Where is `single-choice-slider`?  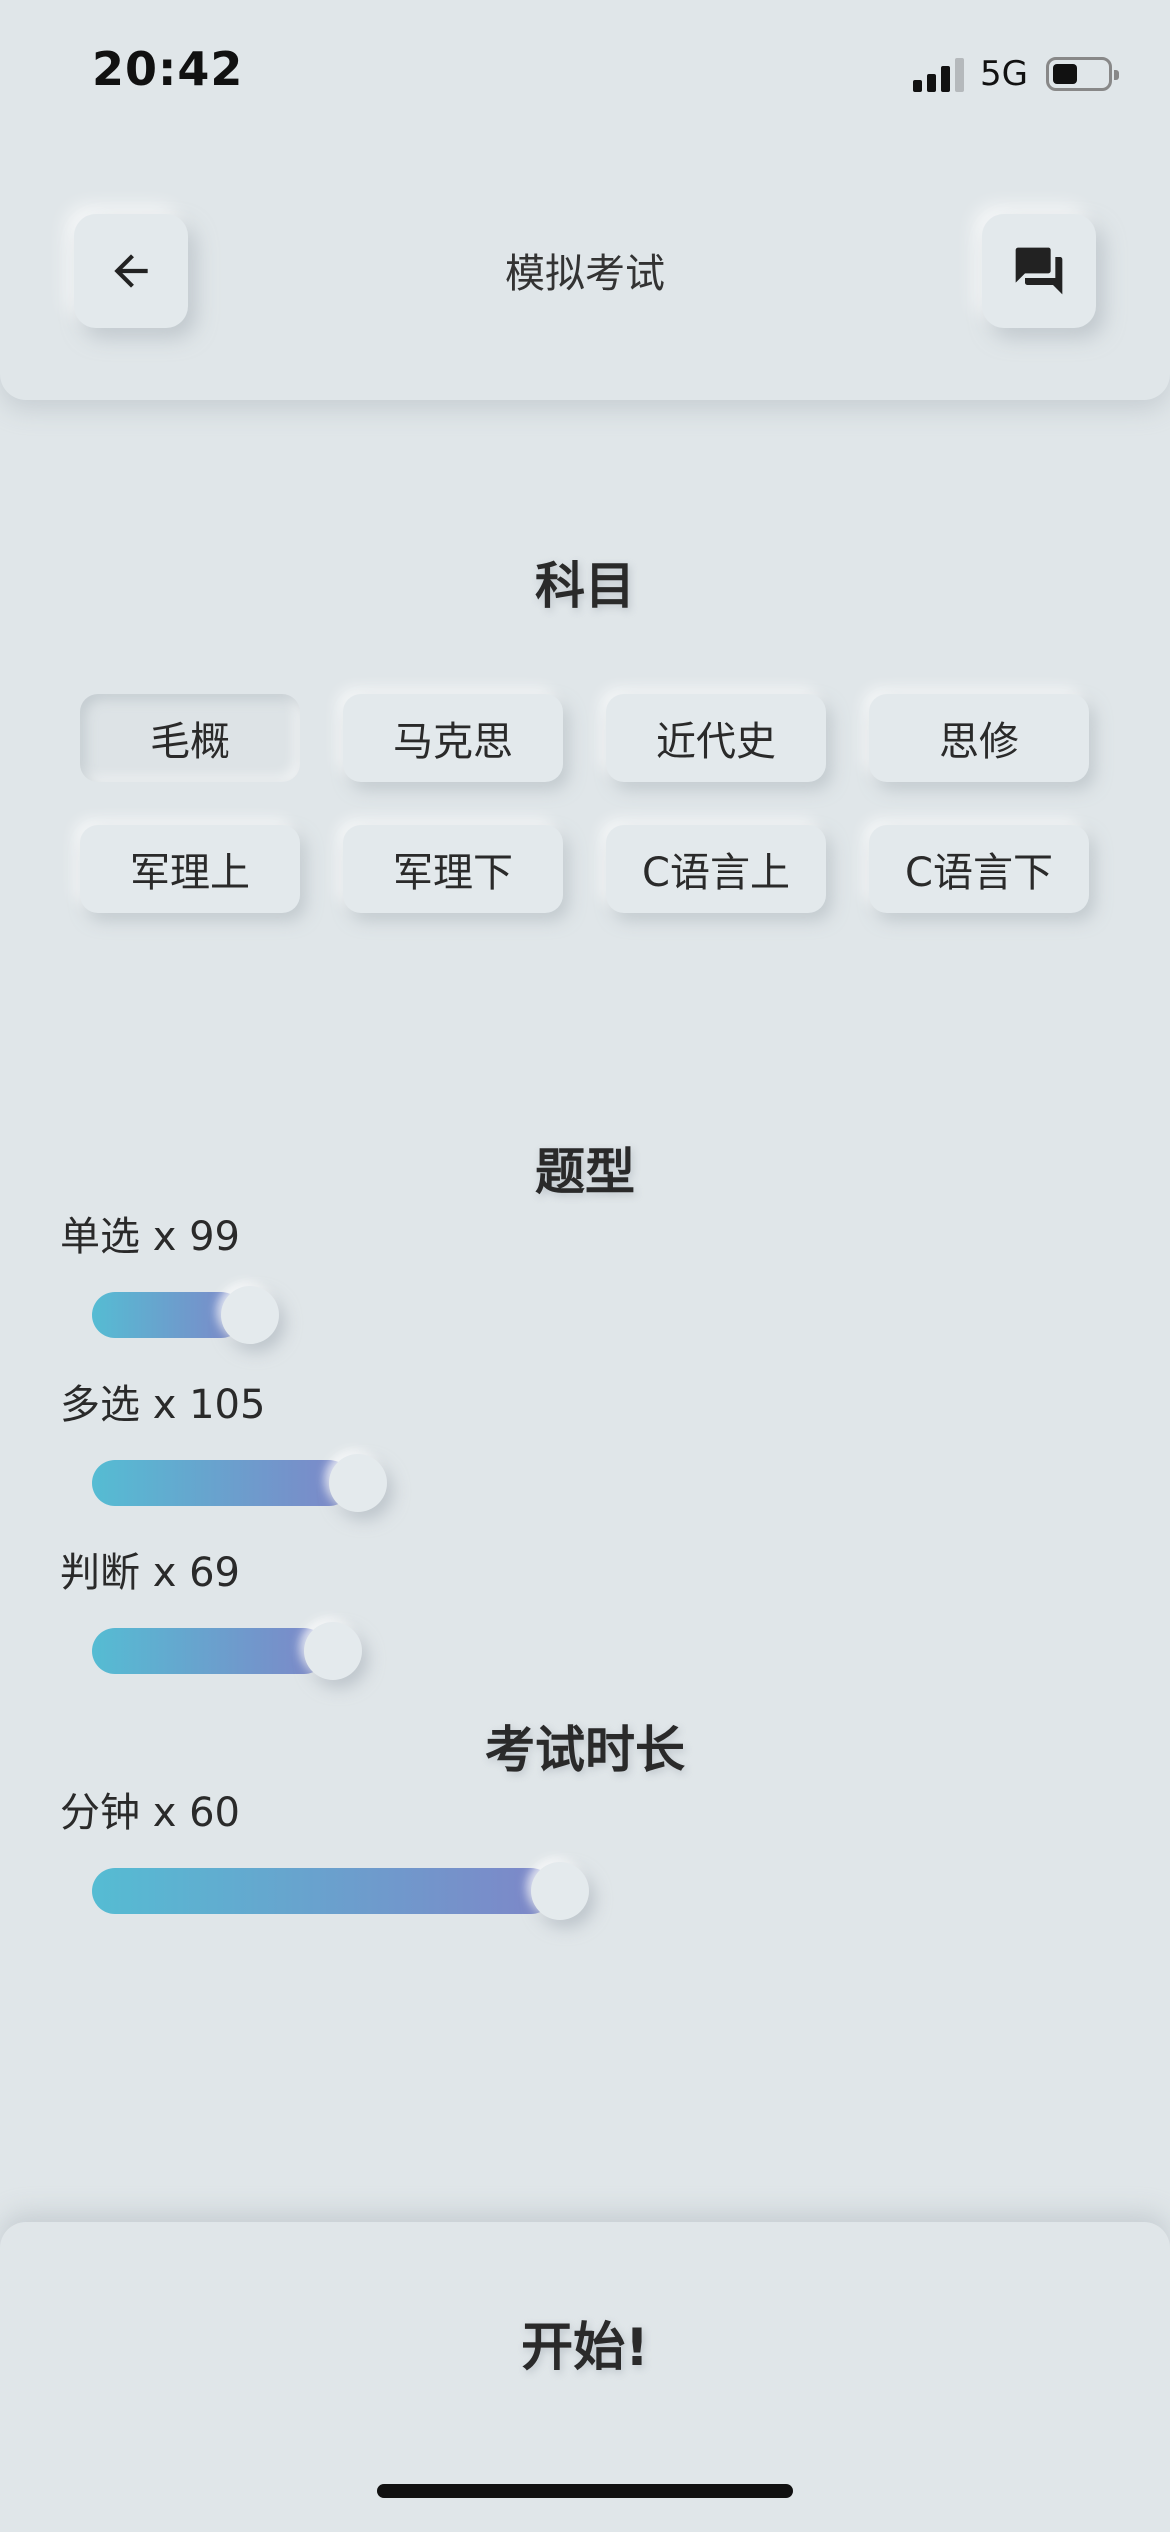 single-choice-slider is located at coordinates (552, 1315).